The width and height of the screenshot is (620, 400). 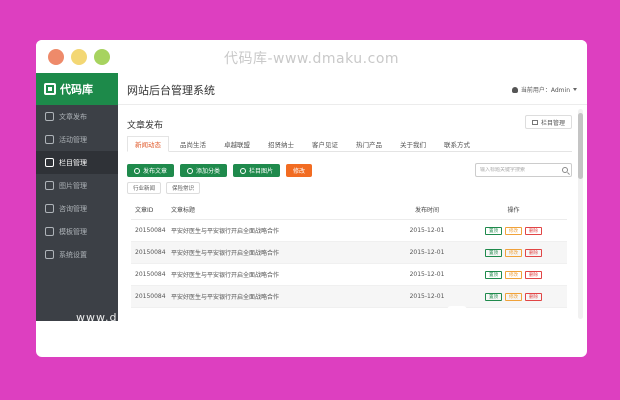 I want to click on add-category-button: 添加分类, so click(x=204, y=170).